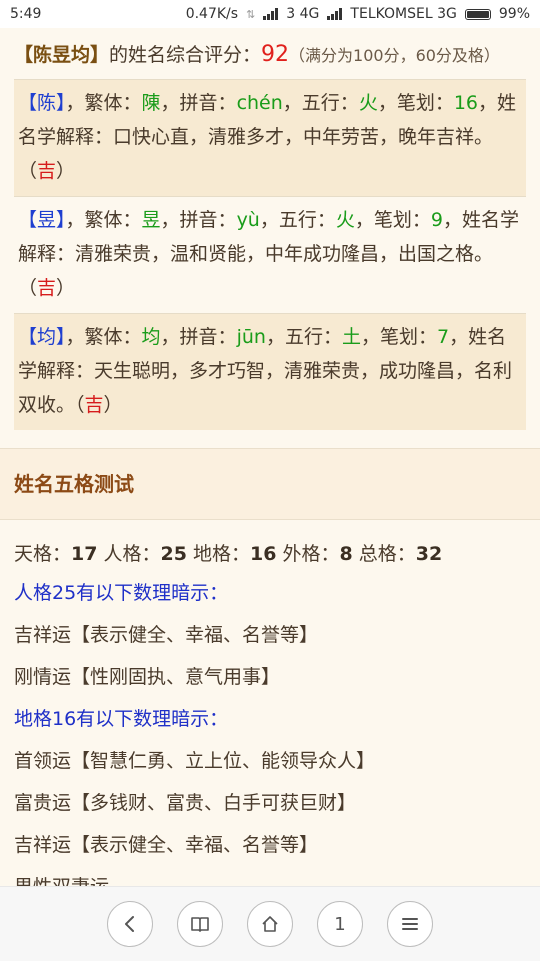 The width and height of the screenshot is (540, 961). I want to click on book-icon, so click(200, 924).